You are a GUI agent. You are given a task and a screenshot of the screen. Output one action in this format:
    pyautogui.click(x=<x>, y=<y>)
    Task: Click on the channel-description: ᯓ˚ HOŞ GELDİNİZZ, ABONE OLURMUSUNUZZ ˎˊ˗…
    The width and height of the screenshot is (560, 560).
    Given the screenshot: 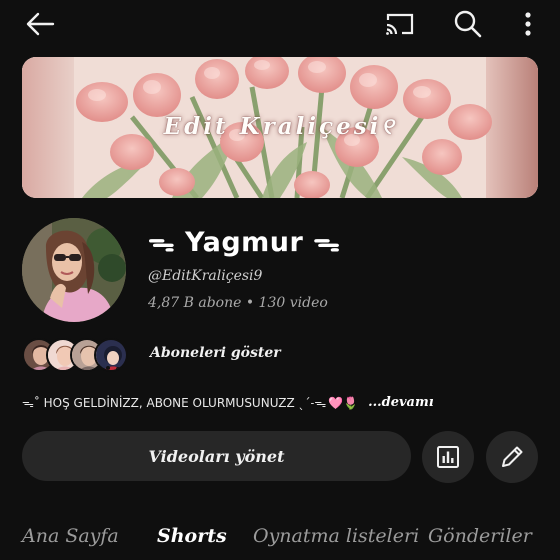 What is the action you would take?
    pyautogui.click(x=228, y=402)
    